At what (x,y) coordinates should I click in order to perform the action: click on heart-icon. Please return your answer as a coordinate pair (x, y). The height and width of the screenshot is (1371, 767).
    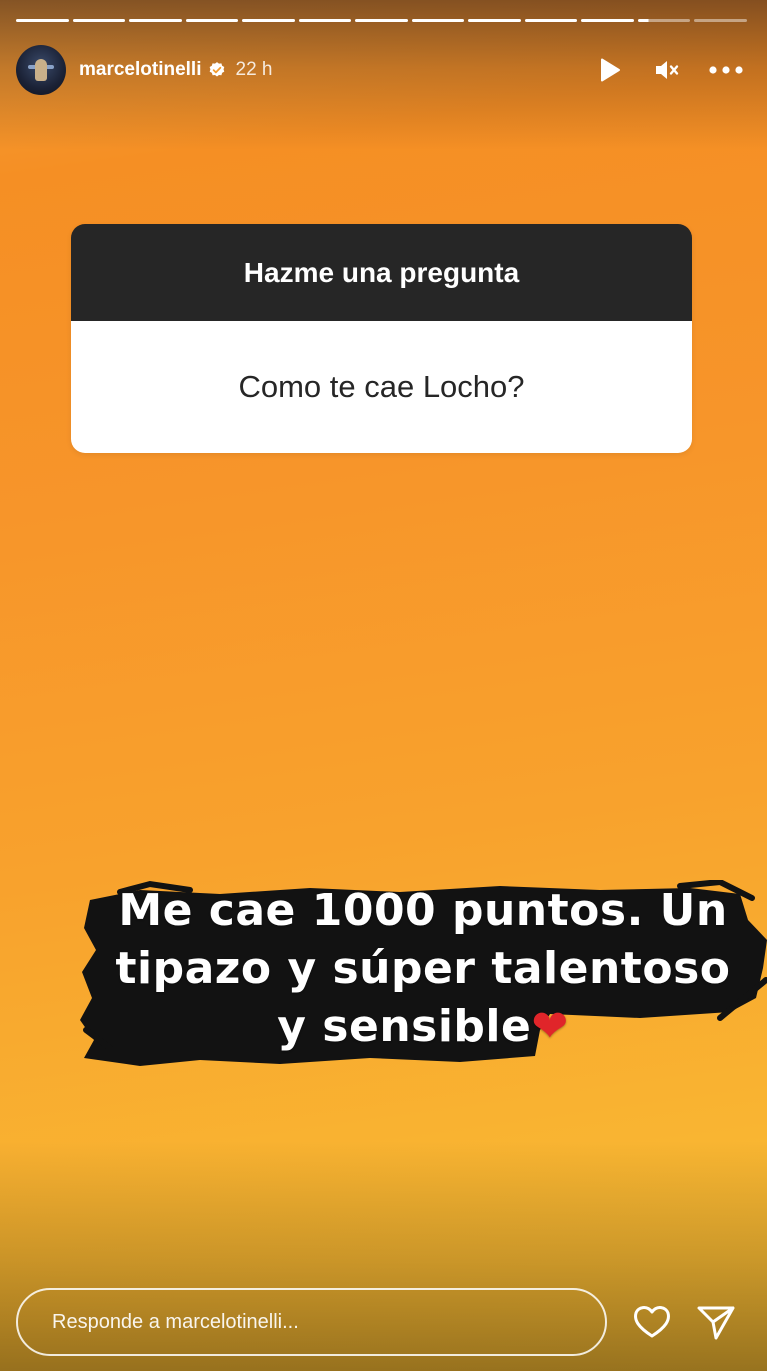
    Looking at the image, I should click on (652, 1322).